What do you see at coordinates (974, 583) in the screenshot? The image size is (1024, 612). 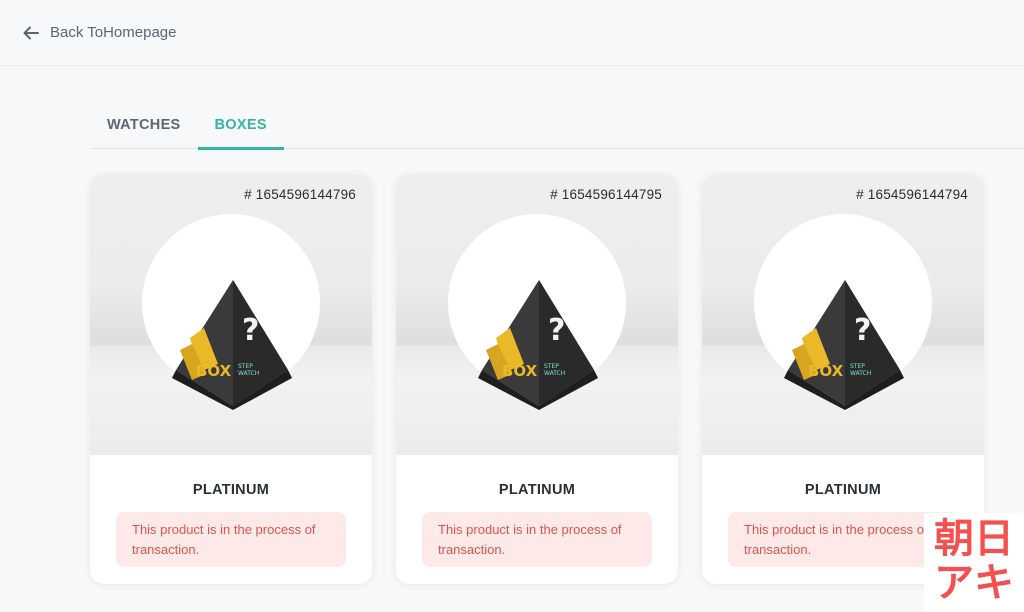 I see `watermark-line-2: アキ` at bounding box center [974, 583].